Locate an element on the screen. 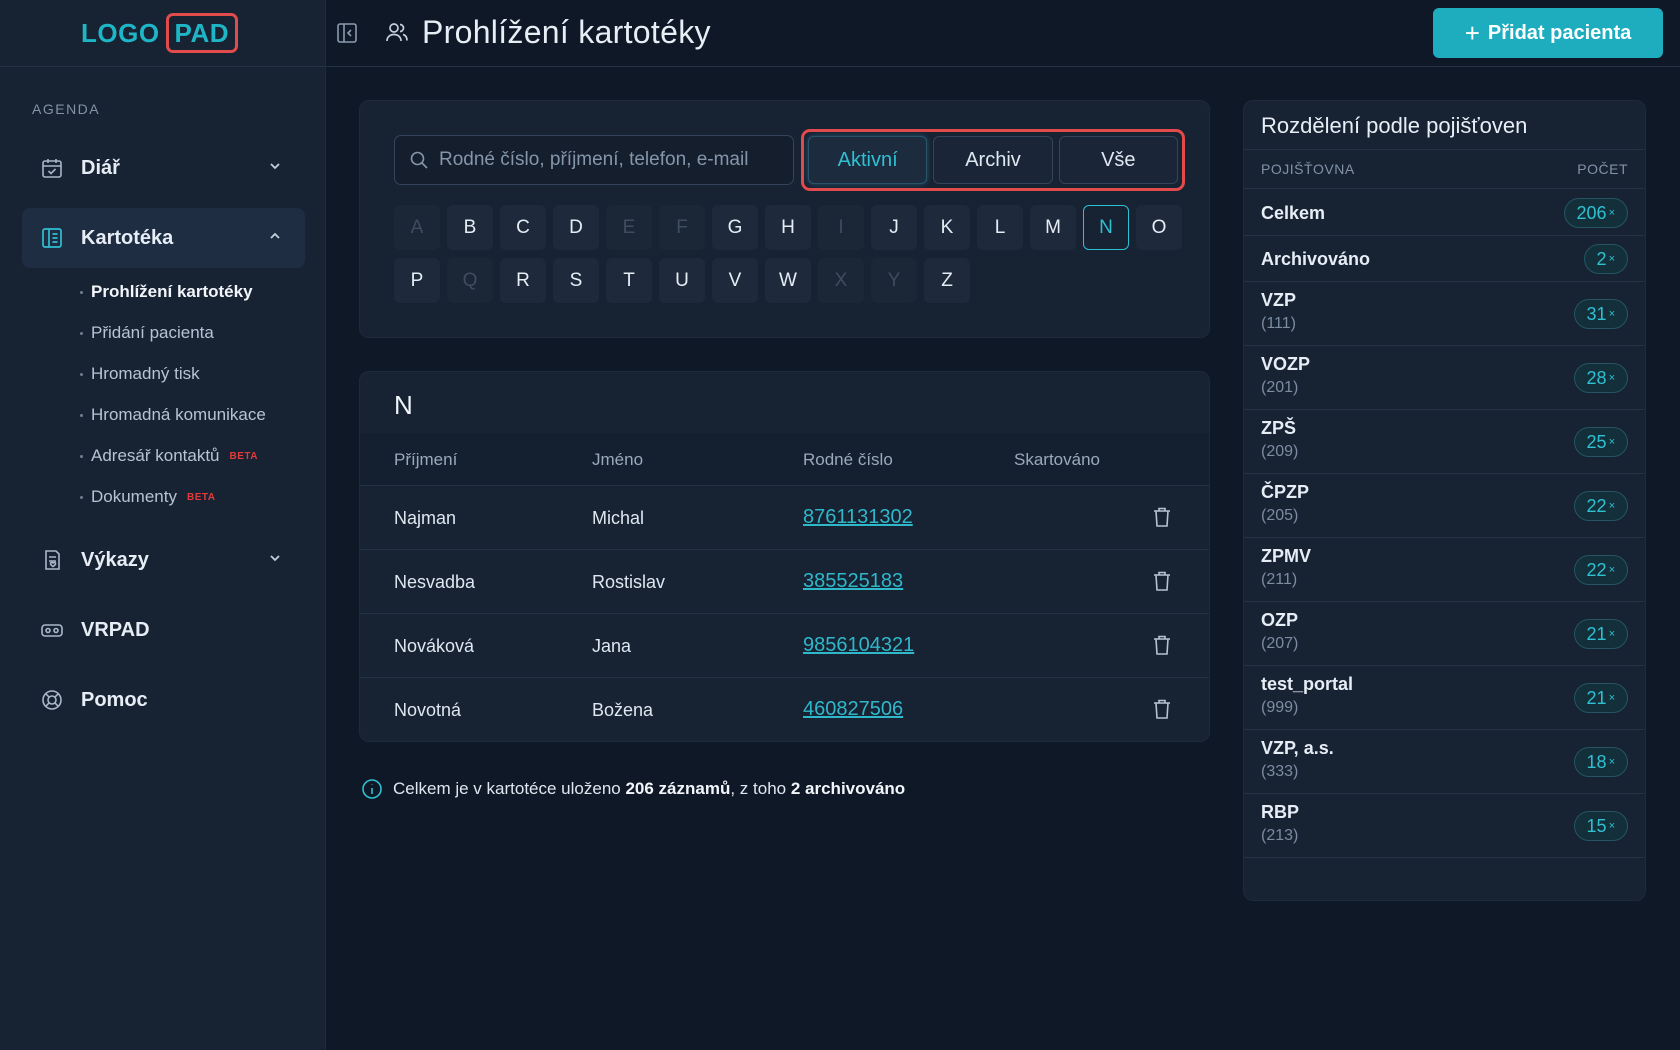 The width and height of the screenshot is (1680, 1050). letter-button-t: T is located at coordinates (629, 280).